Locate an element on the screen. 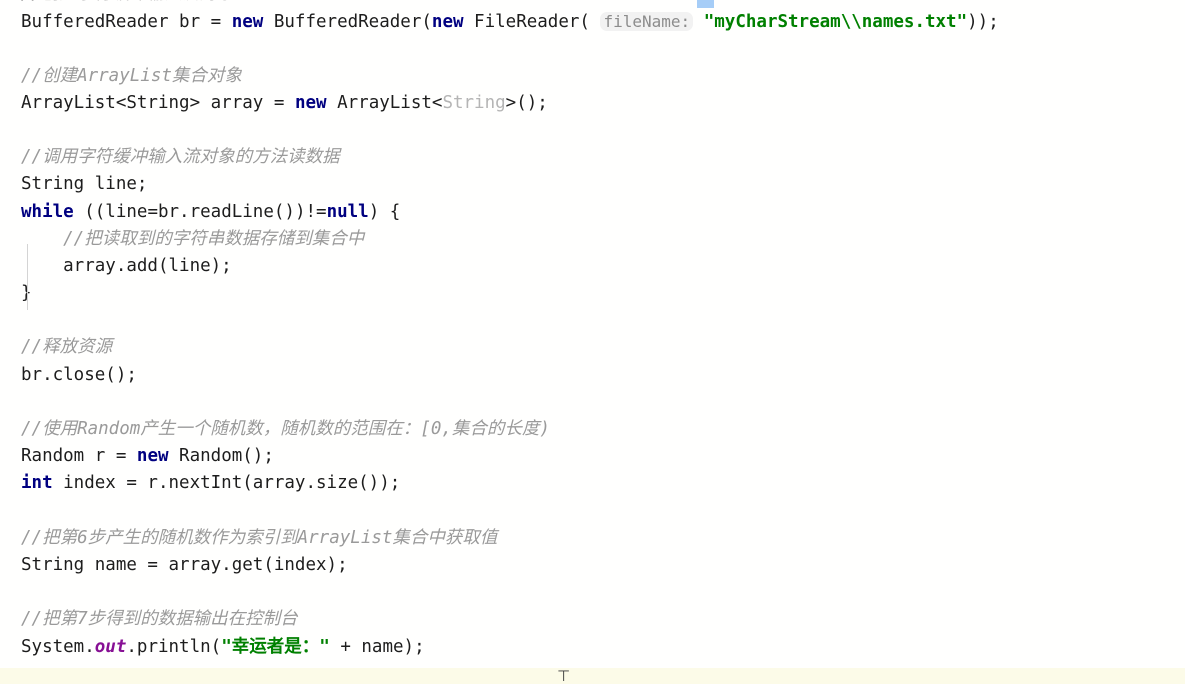  code-line: //把第7步得到的数据输出在控制台 is located at coordinates (603, 619).